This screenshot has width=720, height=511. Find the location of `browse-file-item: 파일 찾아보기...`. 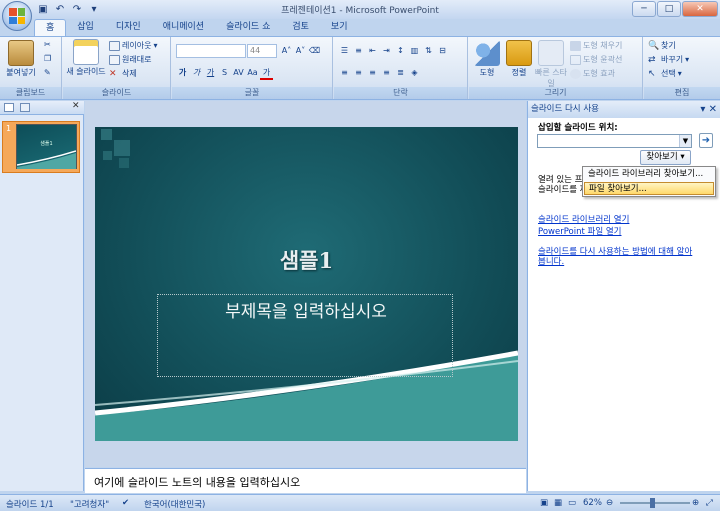

browse-file-item: 파일 찾아보기... is located at coordinates (649, 188).